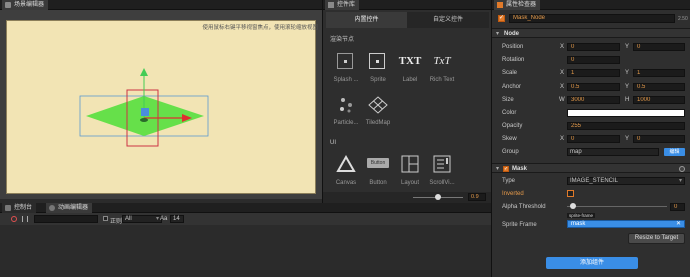 The height and width of the screenshot is (277, 690). I want to click on scale-label: Scale, so click(510, 73).